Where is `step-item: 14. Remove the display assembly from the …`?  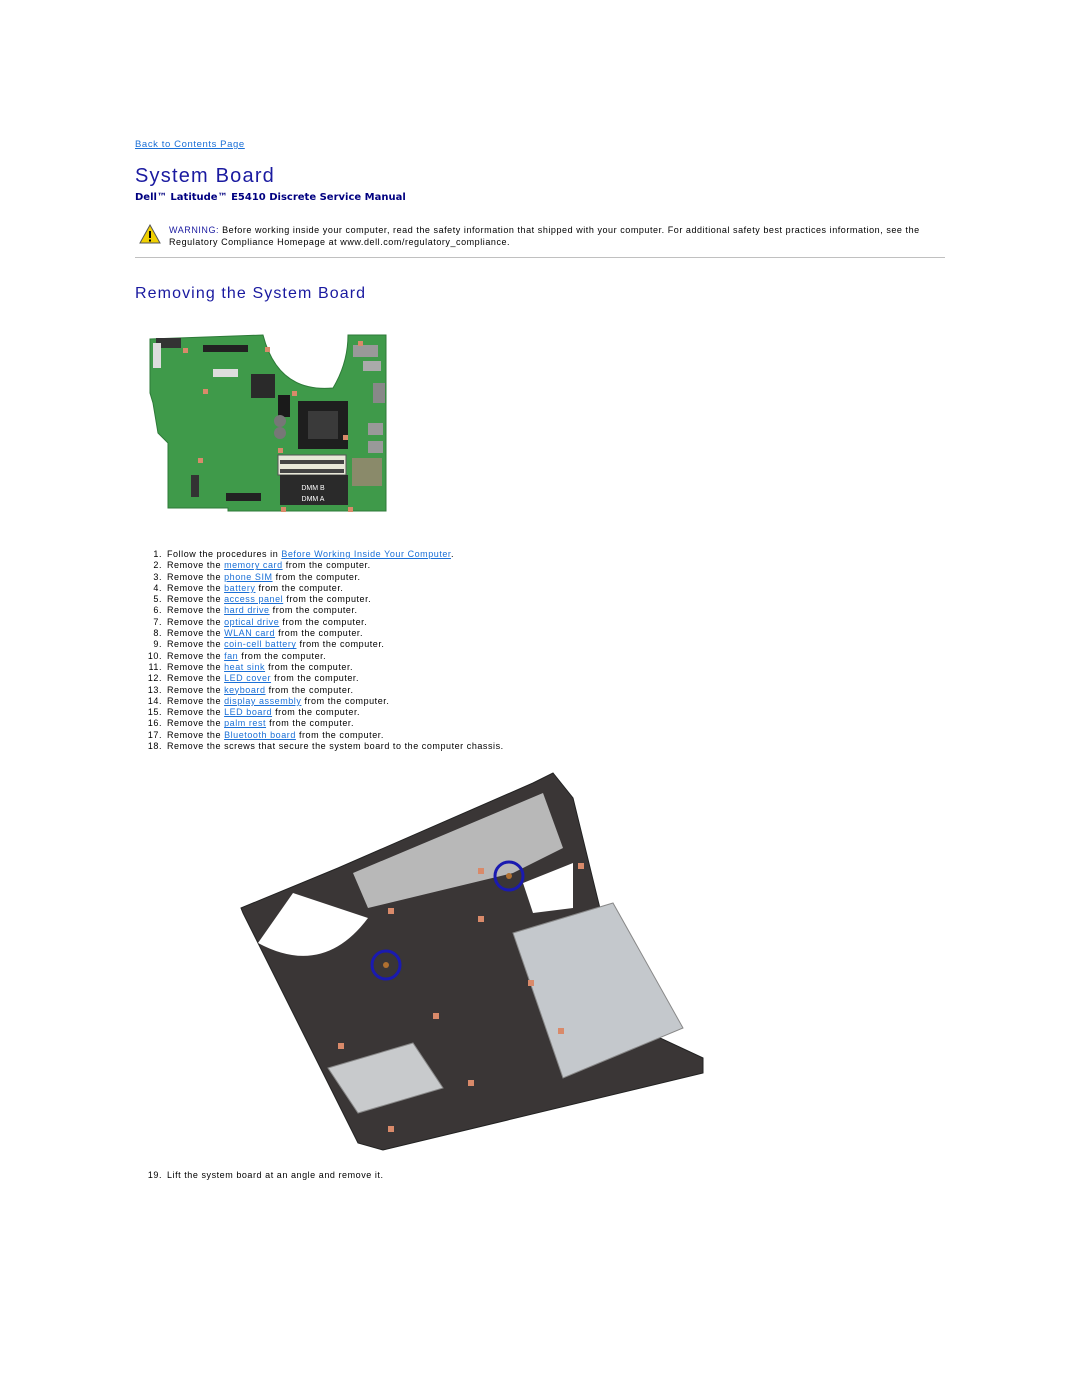 step-item: 14. Remove the display assembly from the … is located at coordinates (268, 700).